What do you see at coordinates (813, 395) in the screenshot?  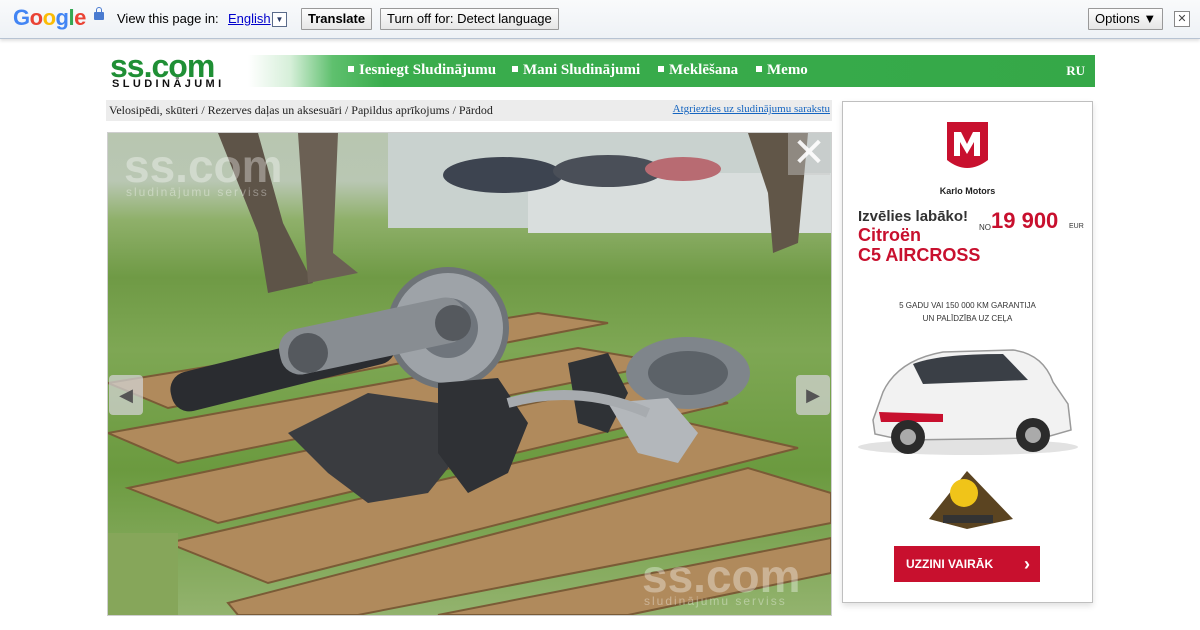 I see `next-photo-button: ▶` at bounding box center [813, 395].